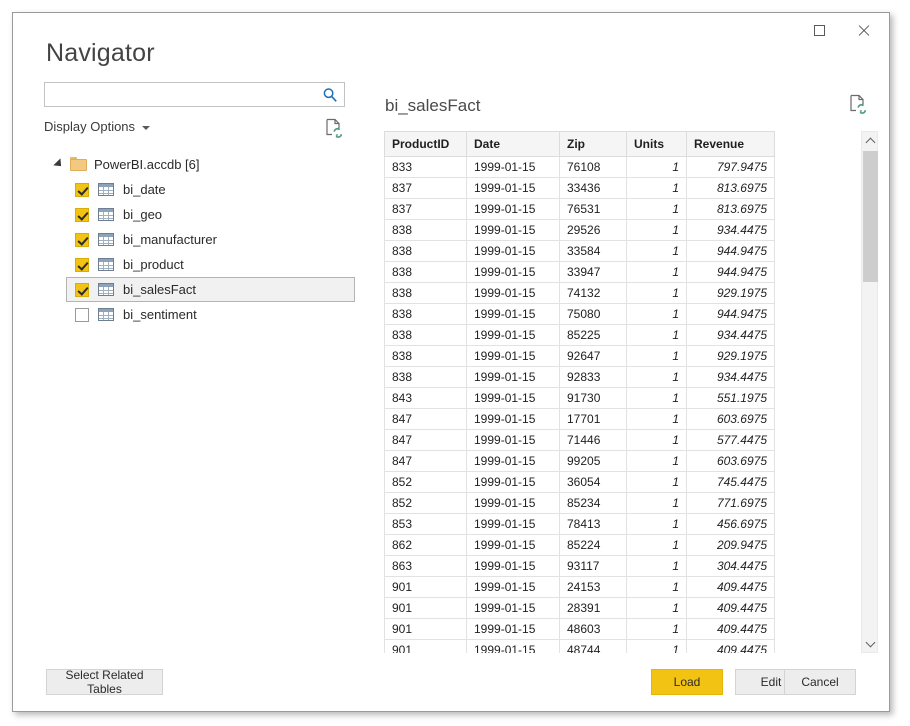  What do you see at coordinates (656, 144) in the screenshot?
I see `column-header-units: Units` at bounding box center [656, 144].